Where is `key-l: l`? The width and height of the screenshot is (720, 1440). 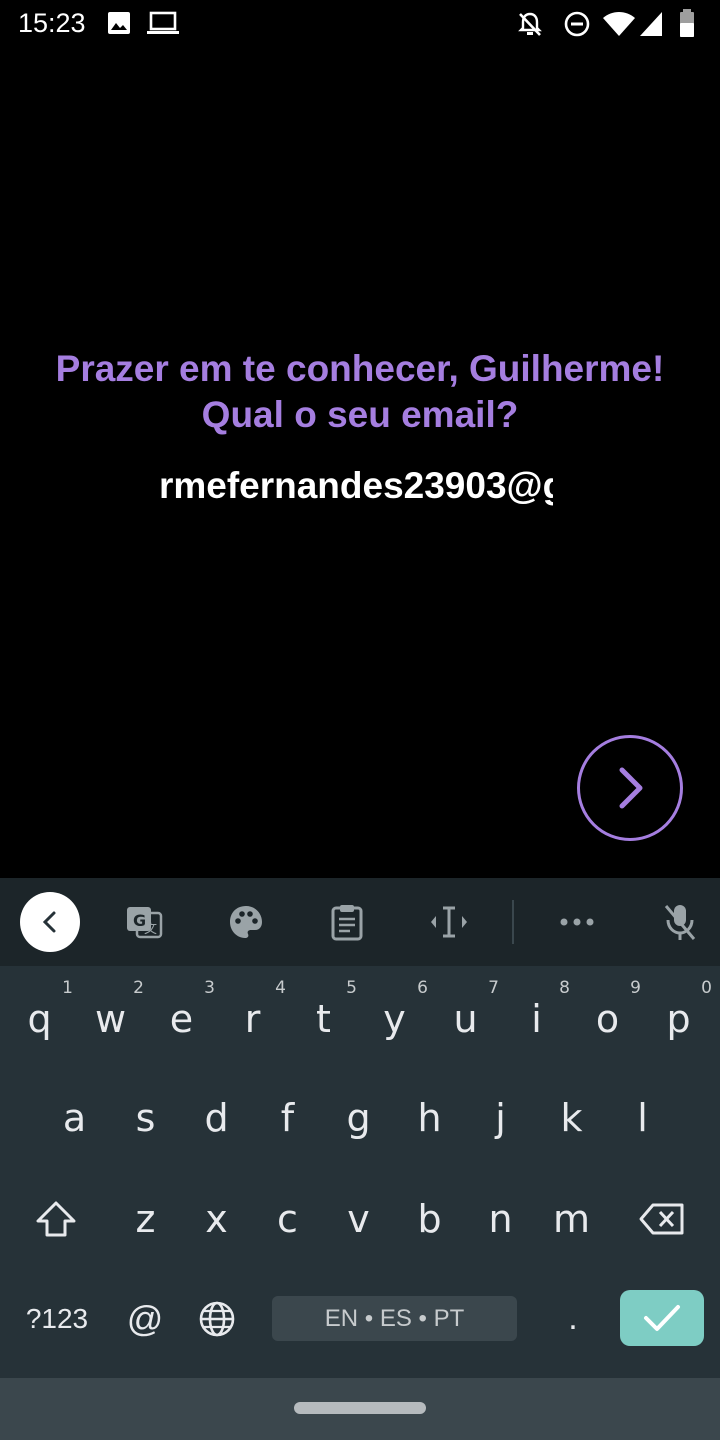 key-l: l is located at coordinates (642, 1118).